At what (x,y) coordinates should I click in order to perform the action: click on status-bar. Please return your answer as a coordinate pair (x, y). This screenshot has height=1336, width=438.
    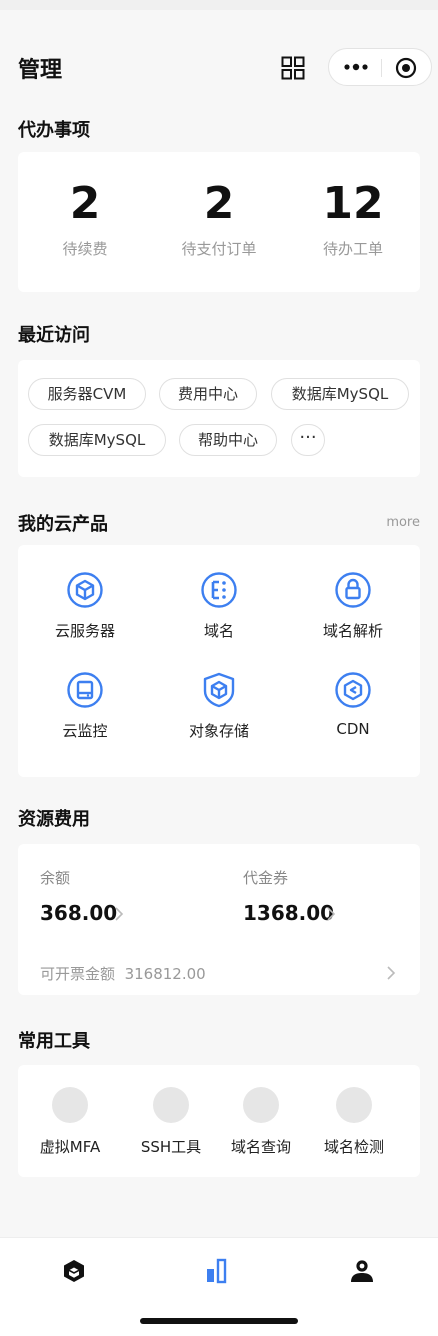
    Looking at the image, I should click on (219, 5).